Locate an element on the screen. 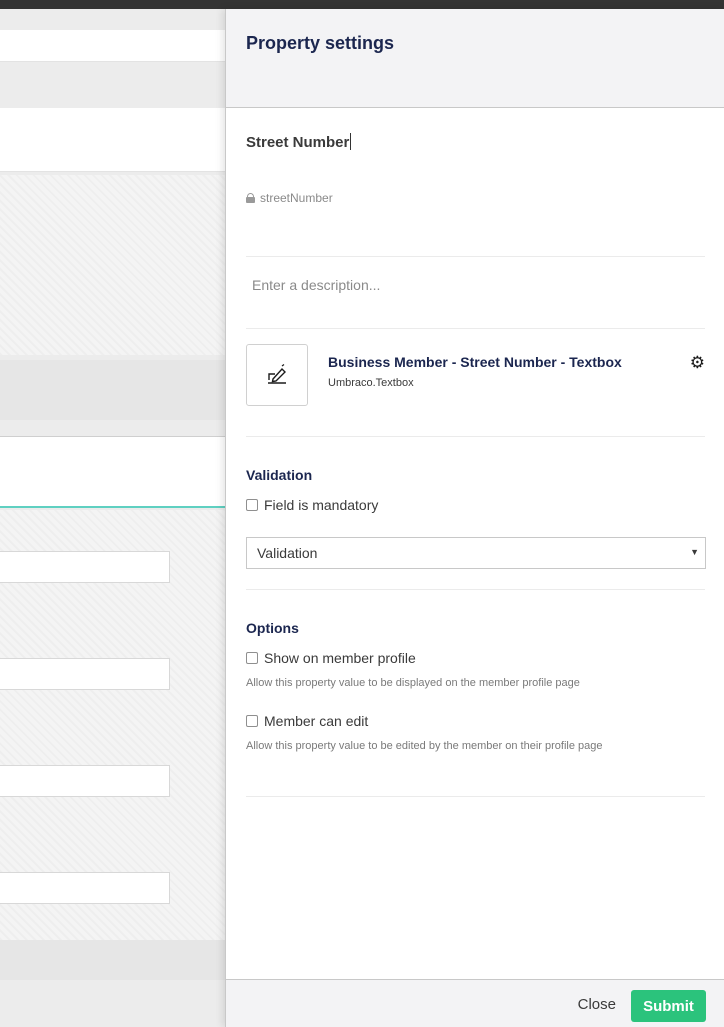 The width and height of the screenshot is (724, 1027). panel-header: Property settings is located at coordinates (475, 58).